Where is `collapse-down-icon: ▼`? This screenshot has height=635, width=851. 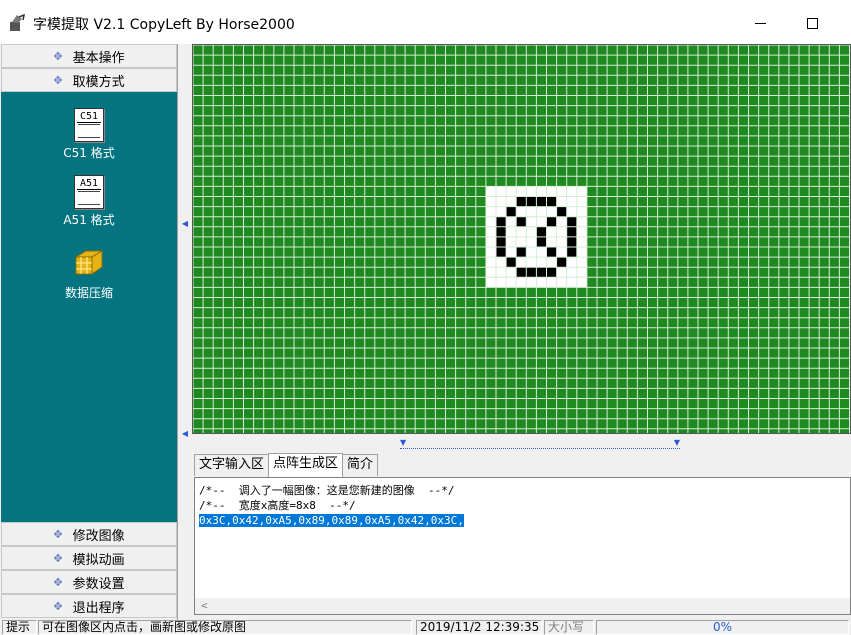
collapse-down-icon: ▼ is located at coordinates (403, 442).